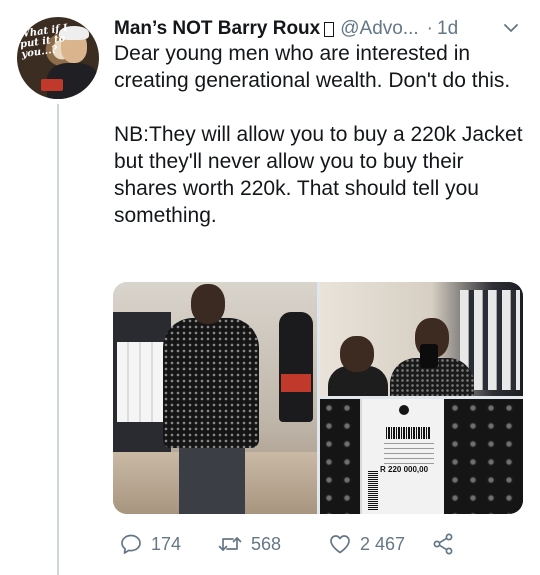 Image resolution: width=540 pixels, height=575 pixels. I want to click on side-barcode, so click(373, 491).